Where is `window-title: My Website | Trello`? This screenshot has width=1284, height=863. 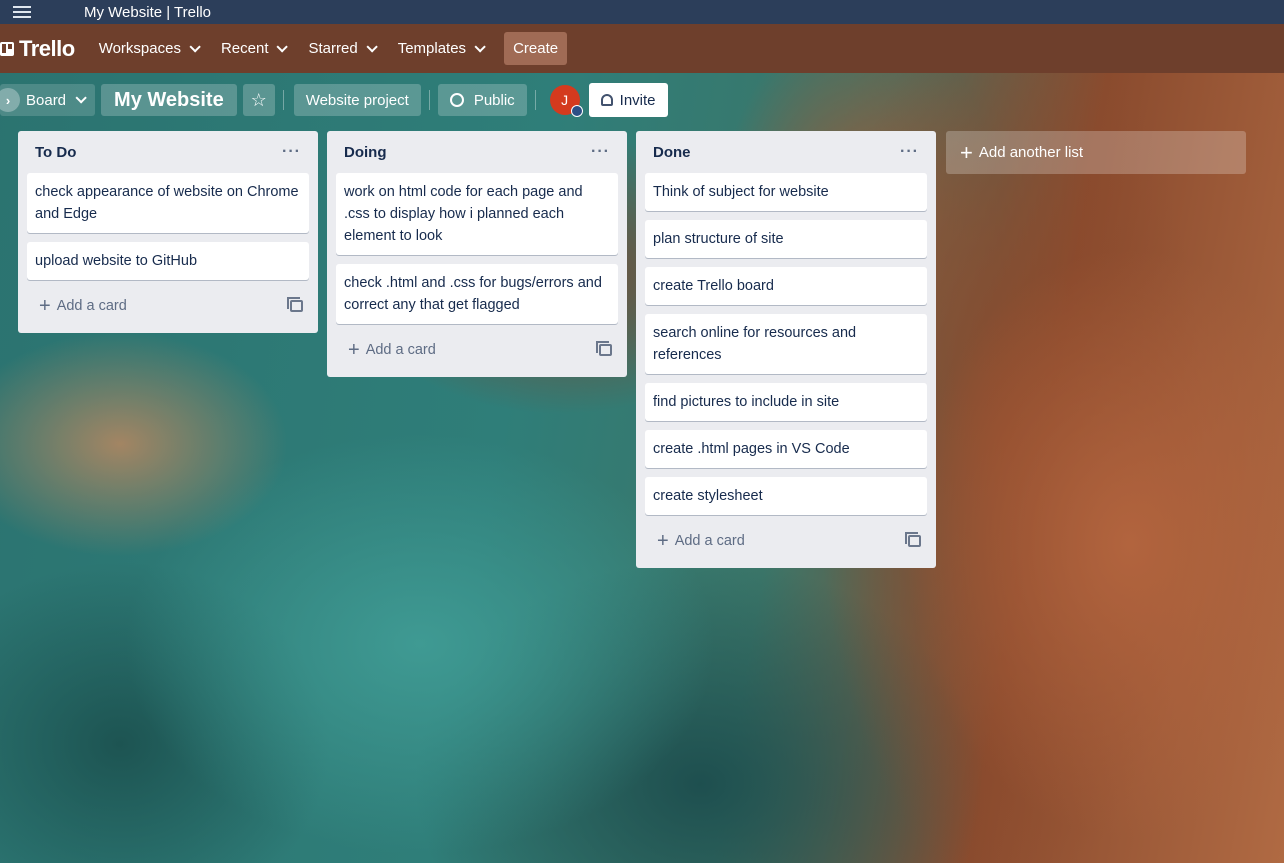 window-title: My Website | Trello is located at coordinates (147, 12).